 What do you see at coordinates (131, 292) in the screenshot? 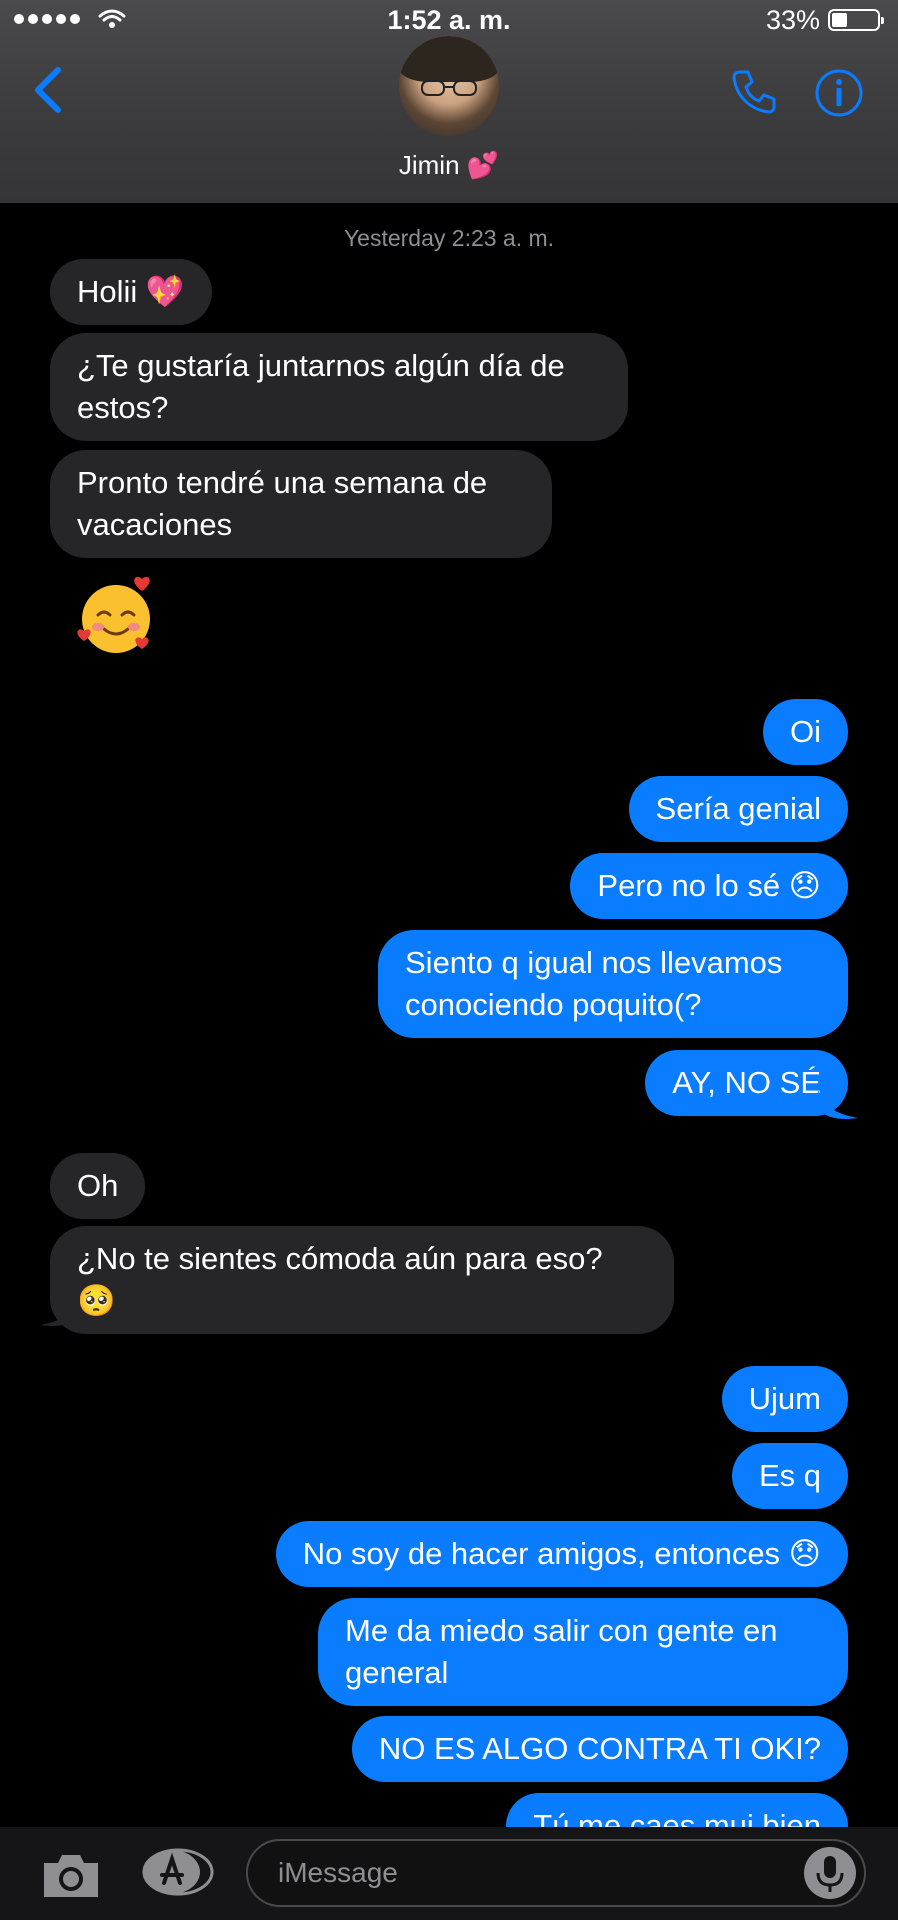
I see `message-bubble-incoming: Holii 💖` at bounding box center [131, 292].